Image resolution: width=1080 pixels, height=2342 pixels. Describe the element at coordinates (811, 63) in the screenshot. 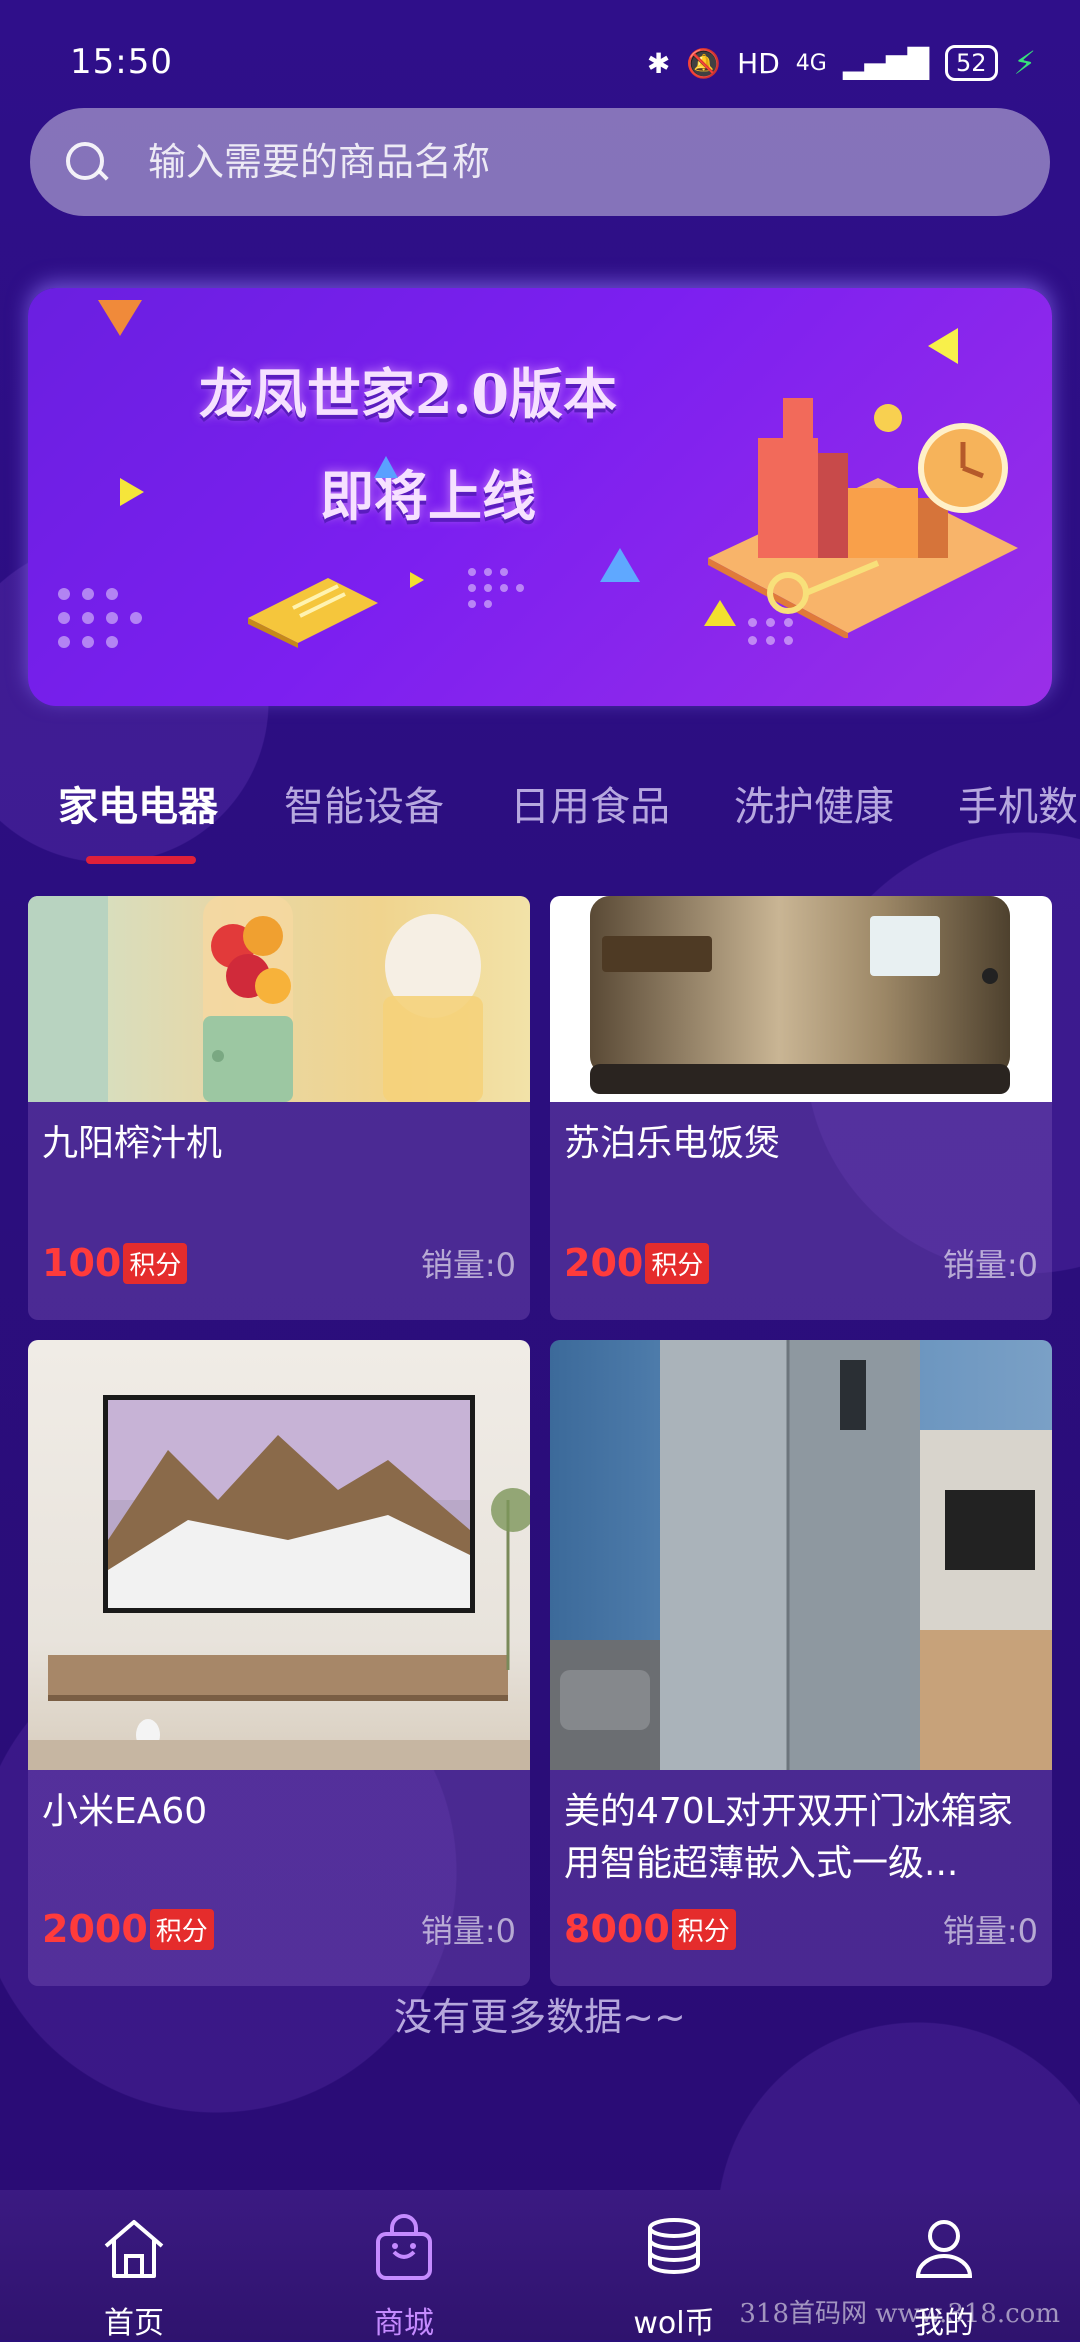

I see `network-label: 4G` at that location.